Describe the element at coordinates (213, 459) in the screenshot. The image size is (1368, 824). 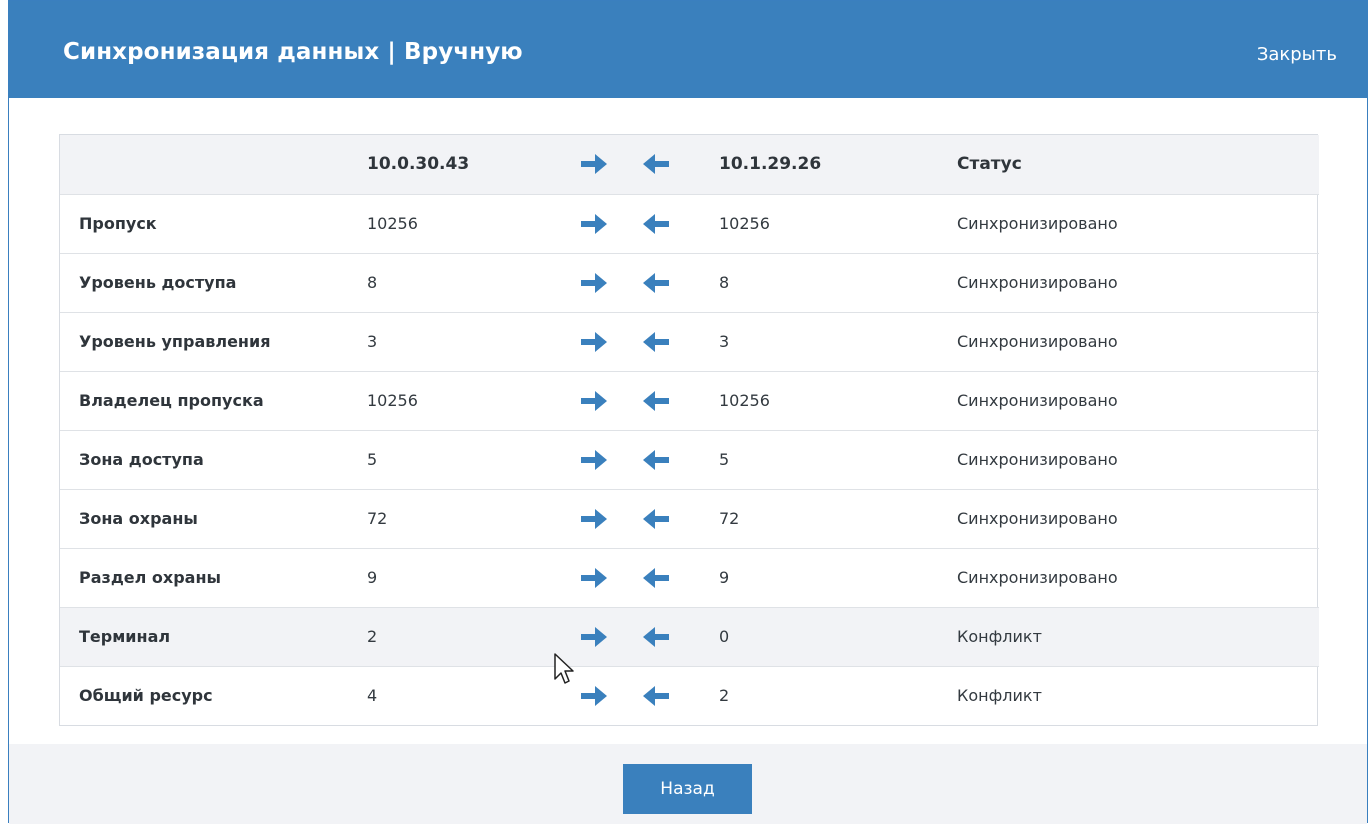
I see `row-name: Зона доступа` at that location.